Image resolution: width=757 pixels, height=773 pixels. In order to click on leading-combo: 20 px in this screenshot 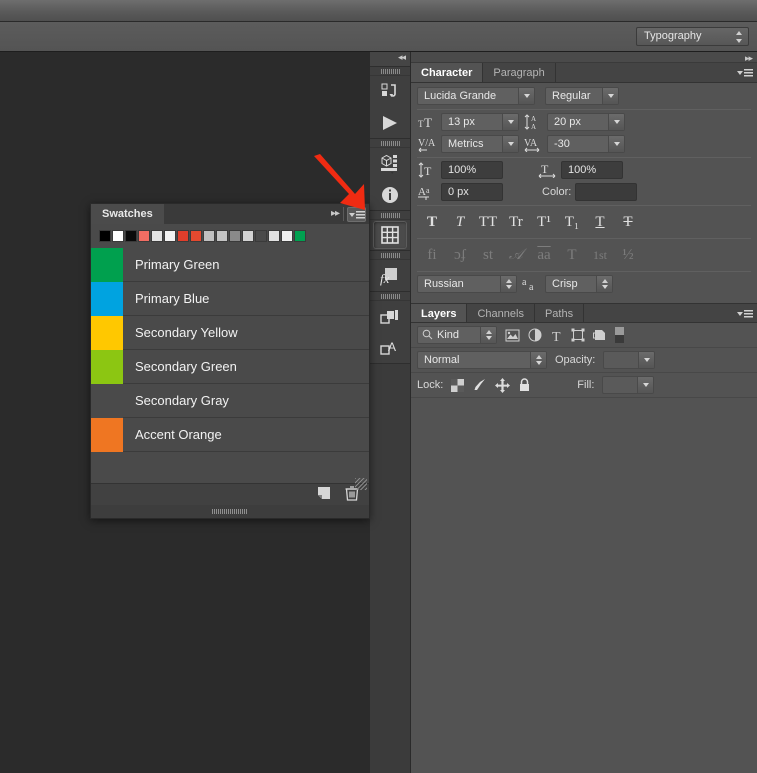, I will do `click(586, 122)`.